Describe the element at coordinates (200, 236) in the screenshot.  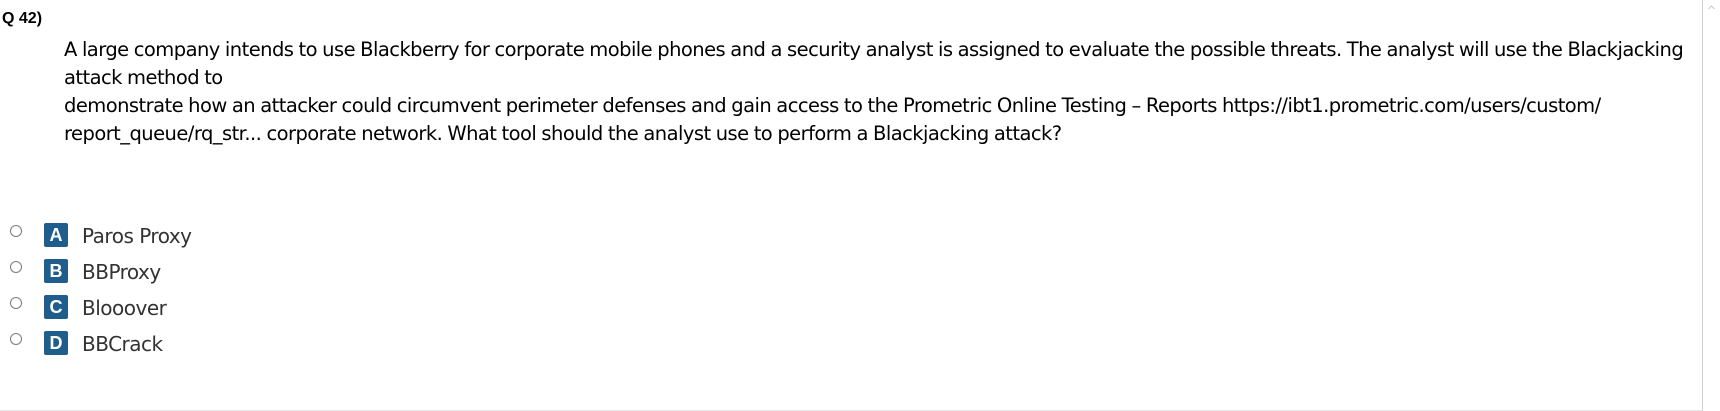
I see `option-a: A Paros Proxy` at that location.